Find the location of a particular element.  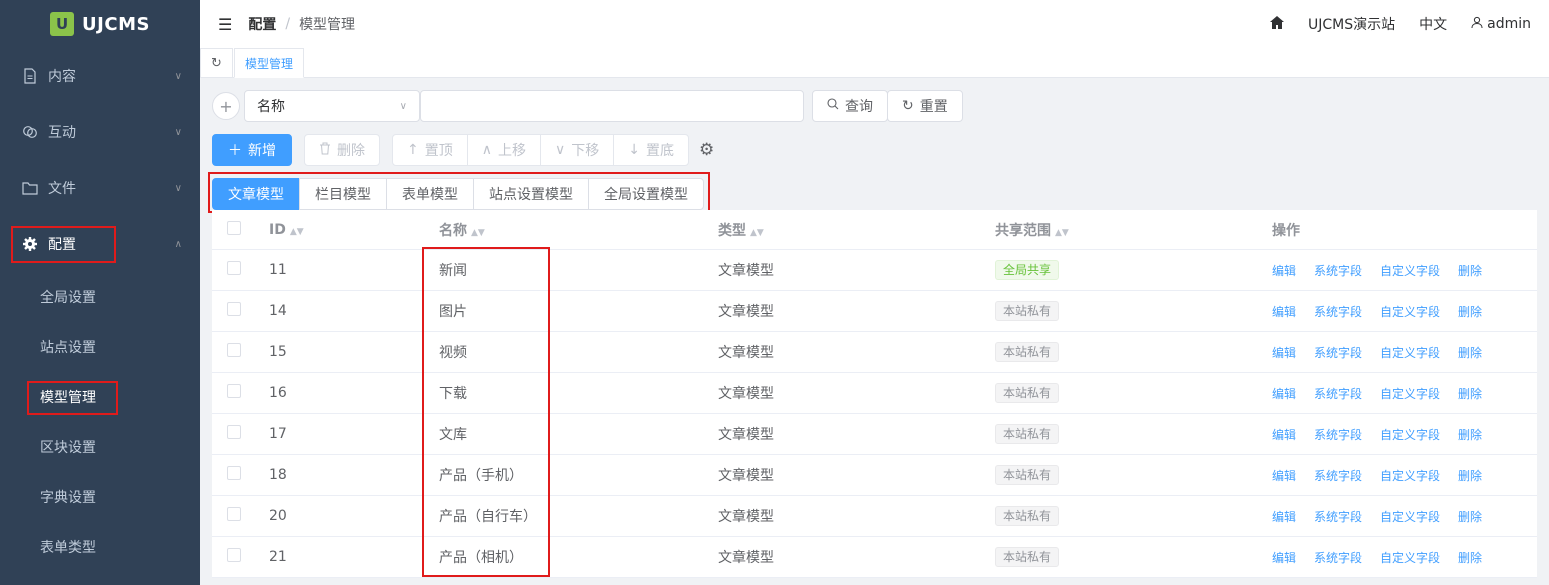

sidebar-menu-config: 配置 ∧ is located at coordinates (100, 244).